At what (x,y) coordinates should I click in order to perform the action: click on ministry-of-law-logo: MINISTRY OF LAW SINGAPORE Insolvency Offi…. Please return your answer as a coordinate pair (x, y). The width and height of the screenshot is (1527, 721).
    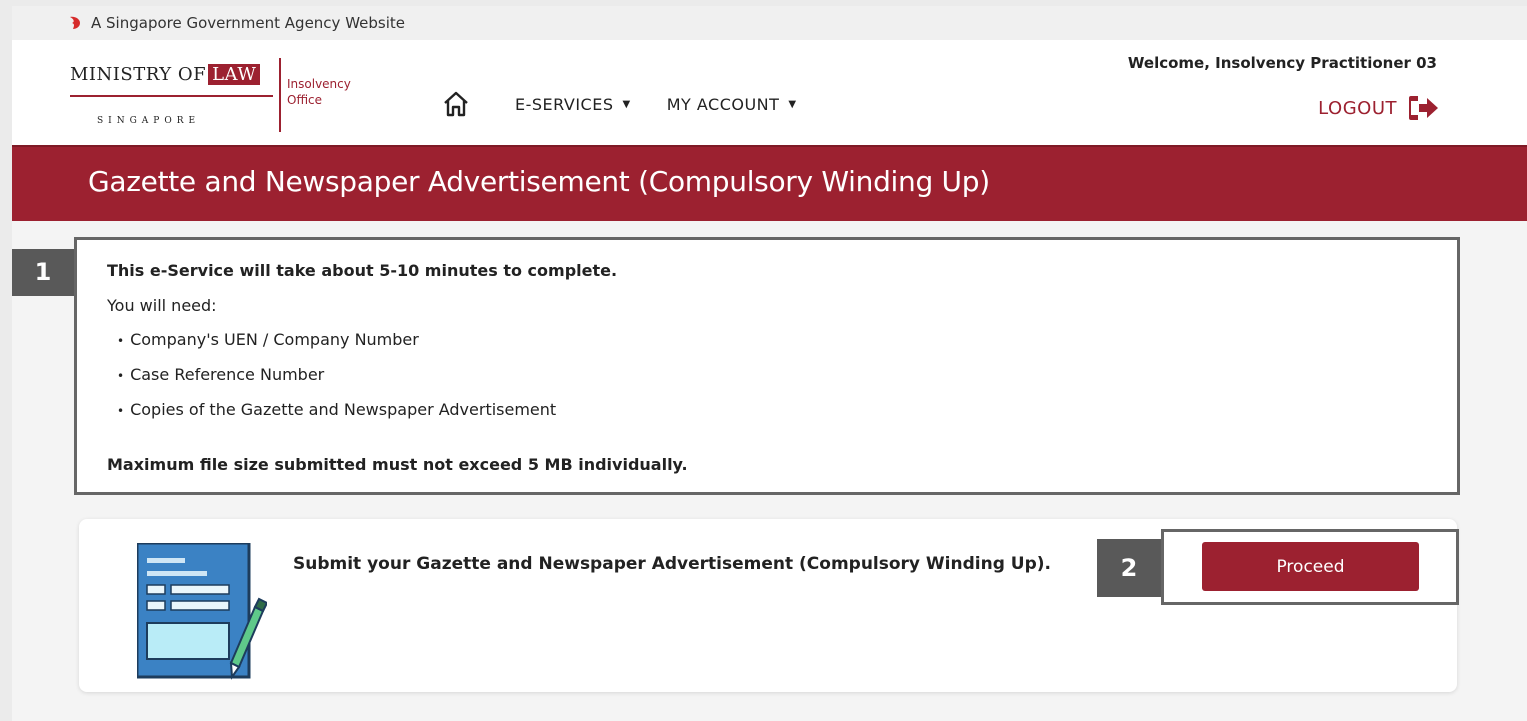
    Looking at the image, I should click on (217, 96).